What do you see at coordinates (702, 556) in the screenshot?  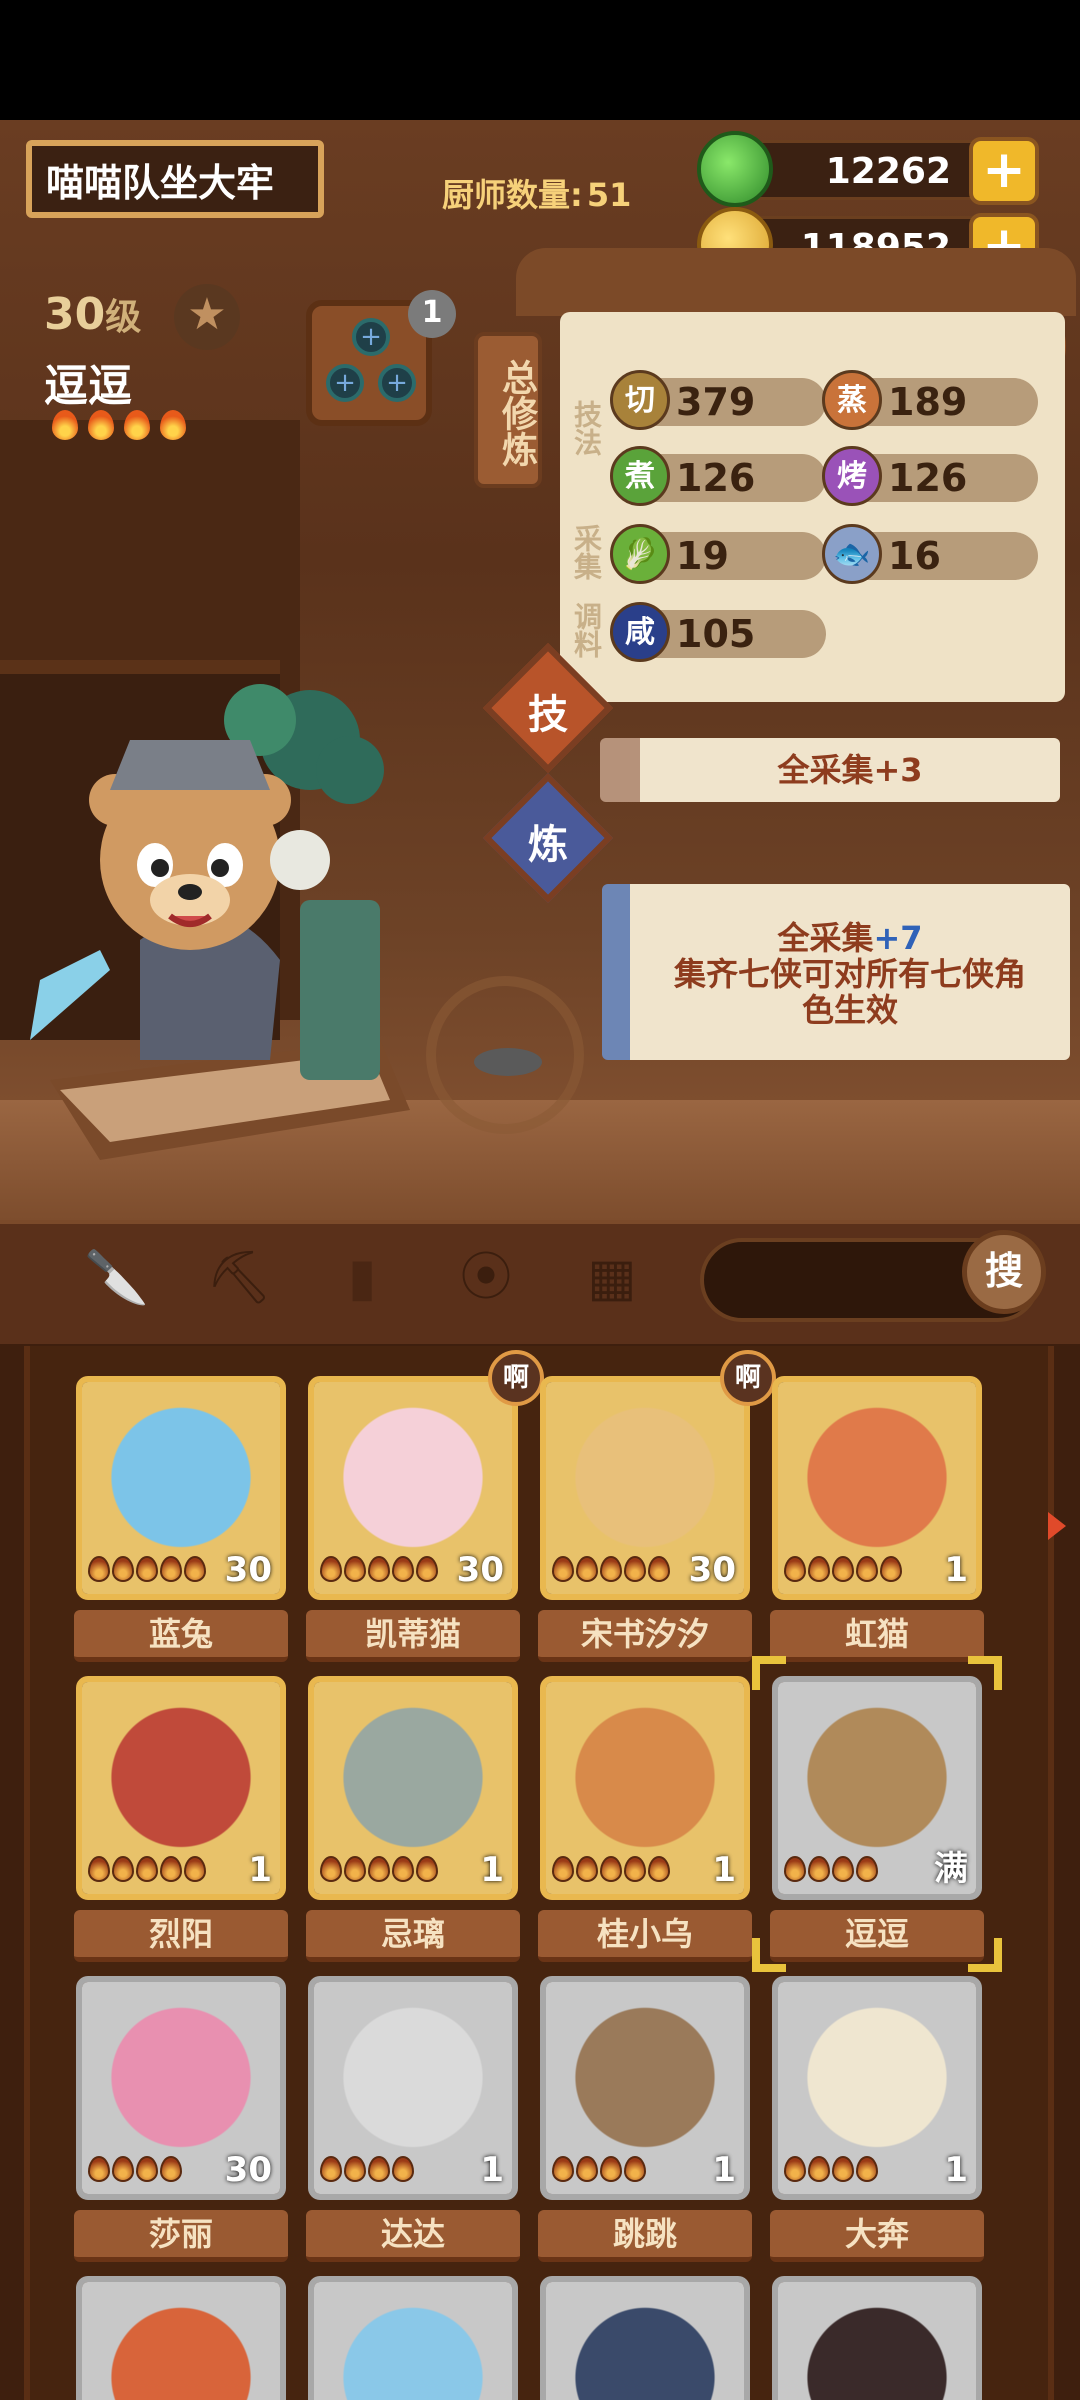 I see `stat-value: 19` at bounding box center [702, 556].